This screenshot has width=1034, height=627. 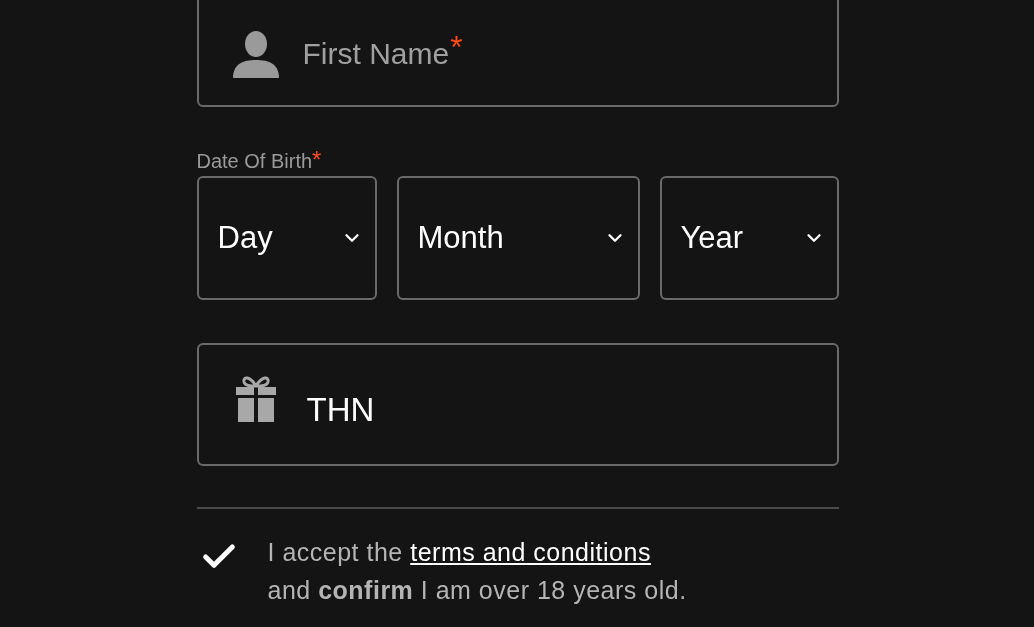 I want to click on terms-link: terms and conditions, so click(x=530, y=552).